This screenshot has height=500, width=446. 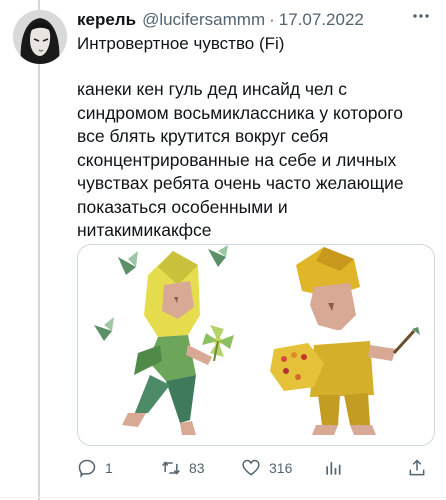 I want to click on avatar, so click(x=40, y=37).